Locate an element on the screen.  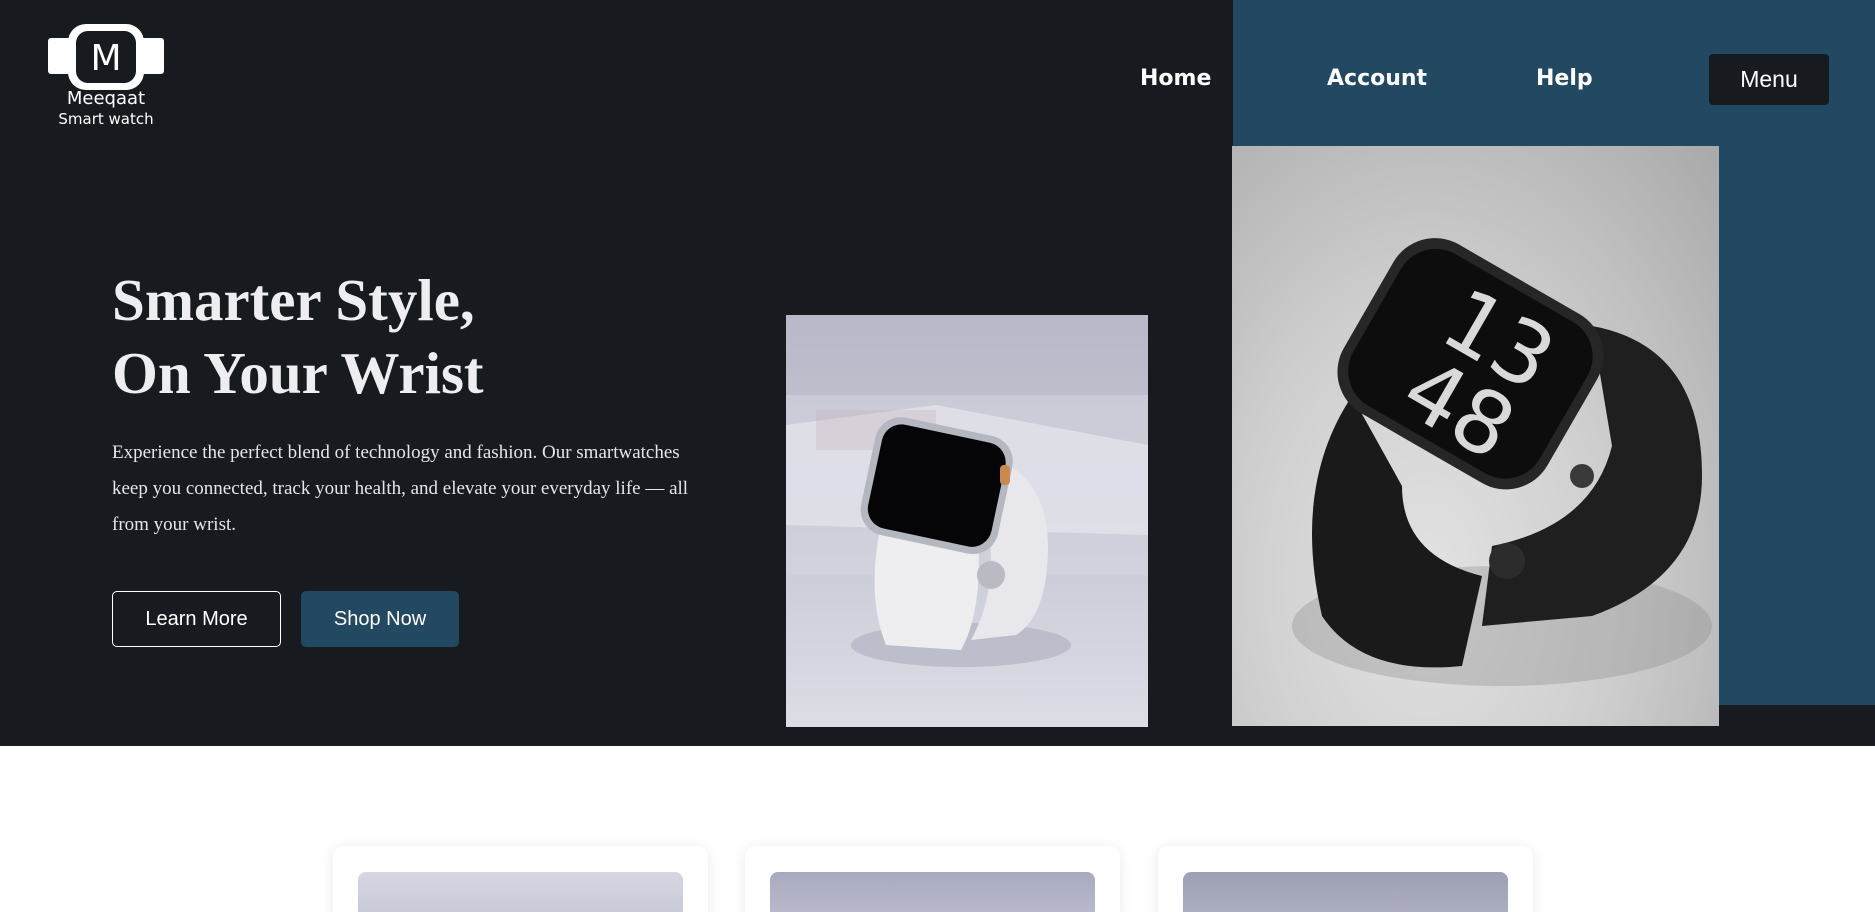
nav-home: Home is located at coordinates (1175, 79).